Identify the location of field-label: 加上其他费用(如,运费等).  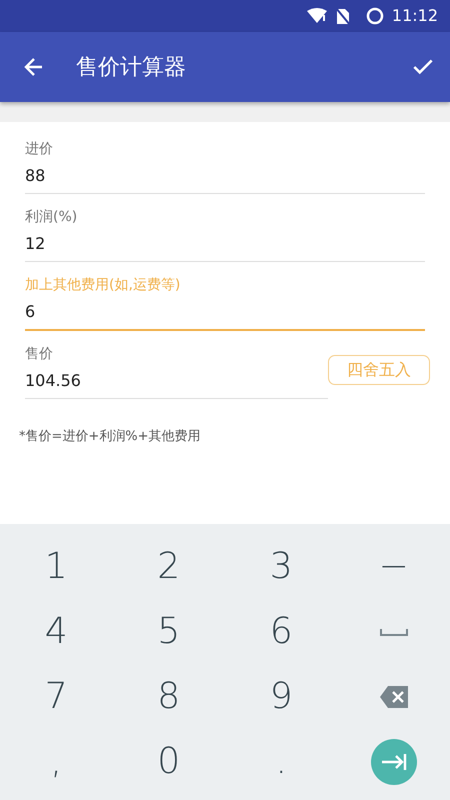
(103, 285).